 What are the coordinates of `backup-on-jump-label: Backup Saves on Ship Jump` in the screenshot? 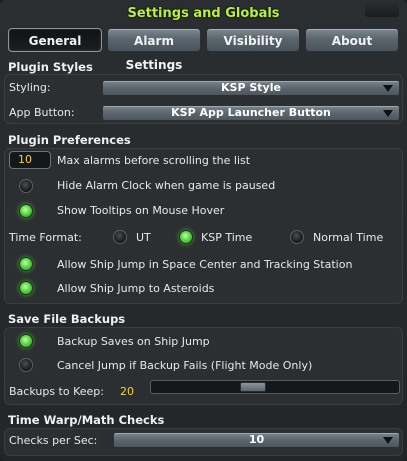 It's located at (133, 341).